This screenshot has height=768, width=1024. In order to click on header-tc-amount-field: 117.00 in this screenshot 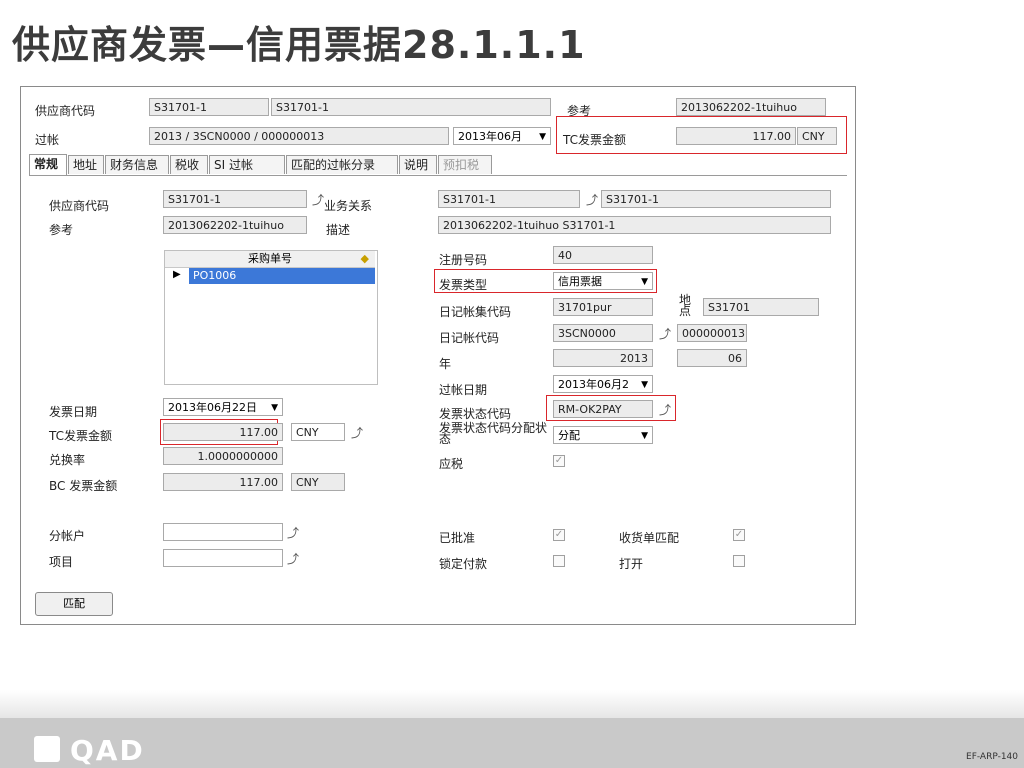, I will do `click(736, 136)`.